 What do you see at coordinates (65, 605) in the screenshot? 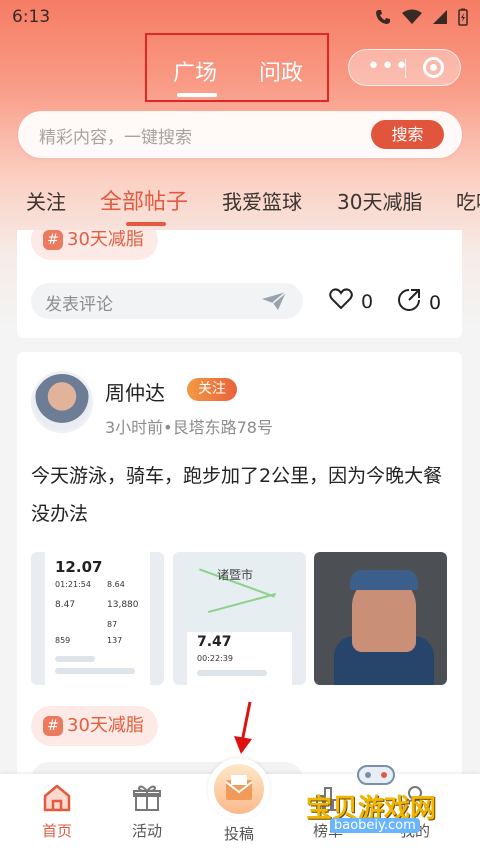
I see `stat-value: 8.47` at bounding box center [65, 605].